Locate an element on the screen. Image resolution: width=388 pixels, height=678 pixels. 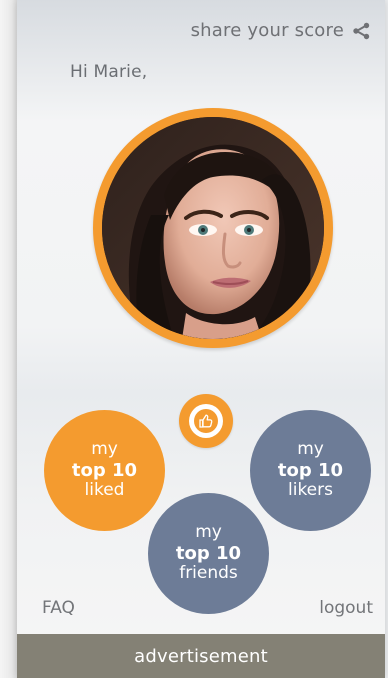
top-10-liked-button: my top 10 liked is located at coordinates (104, 470).